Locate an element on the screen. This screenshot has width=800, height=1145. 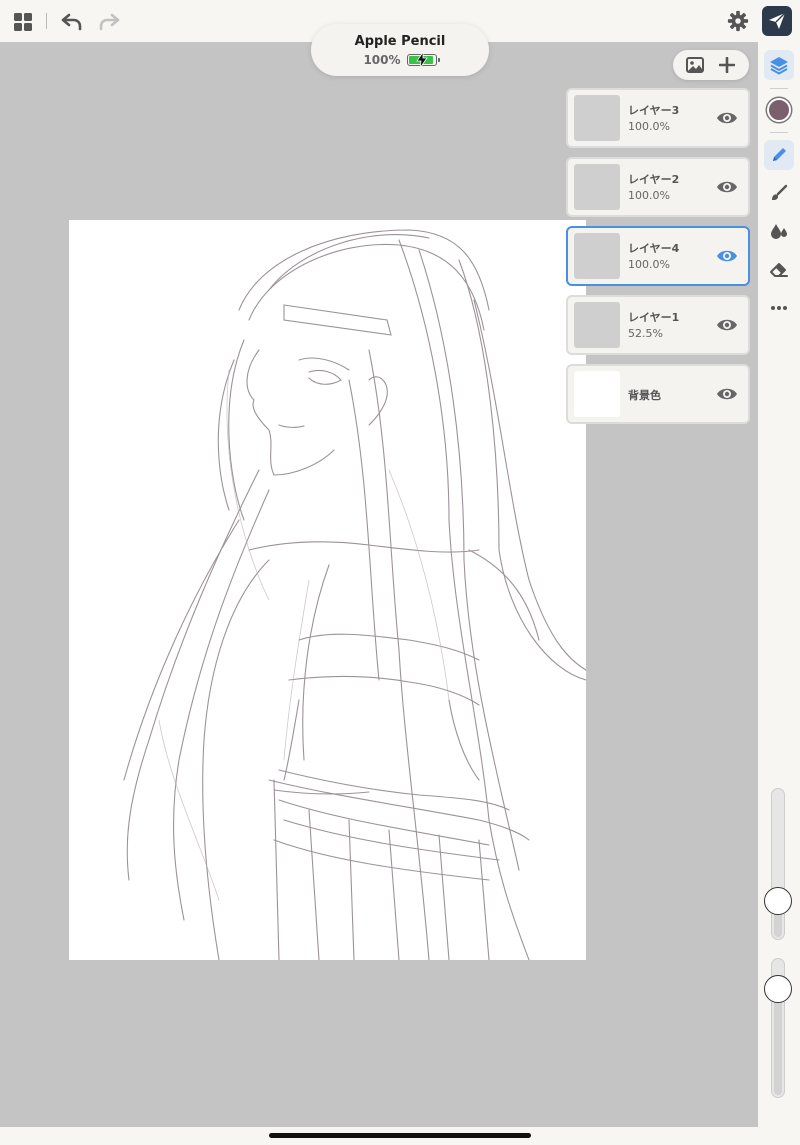
pencil-tool-button is located at coordinates (779, 155).